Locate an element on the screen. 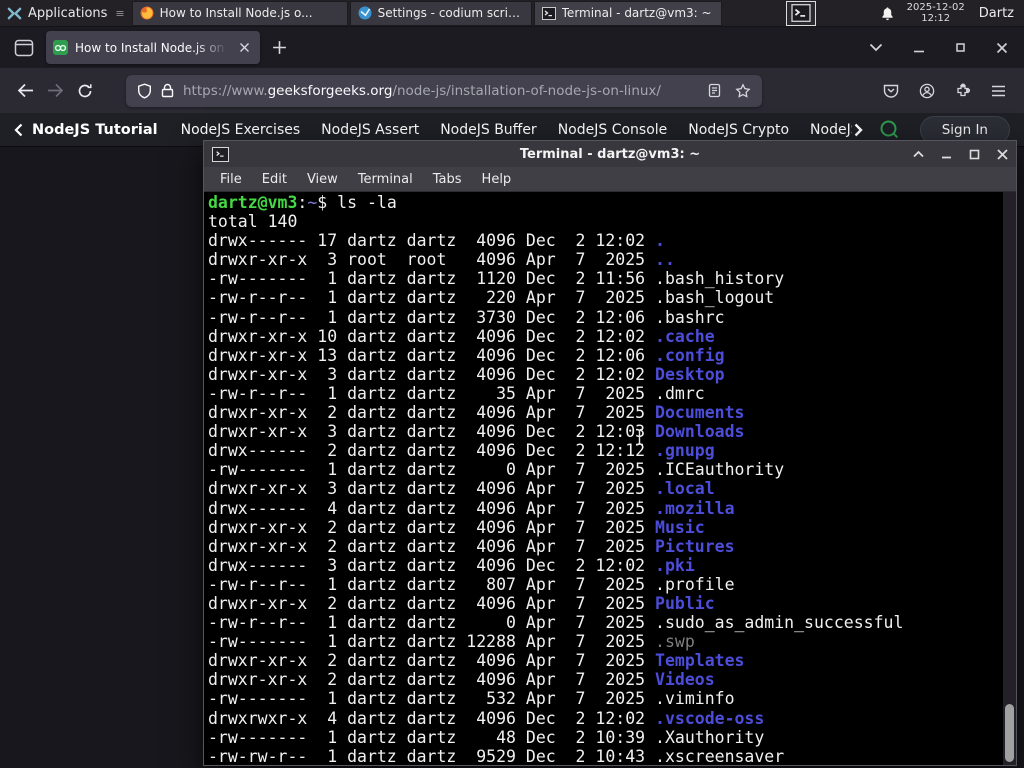 This screenshot has width=1024, height=768. notification-bell-icon is located at coordinates (887, 13).